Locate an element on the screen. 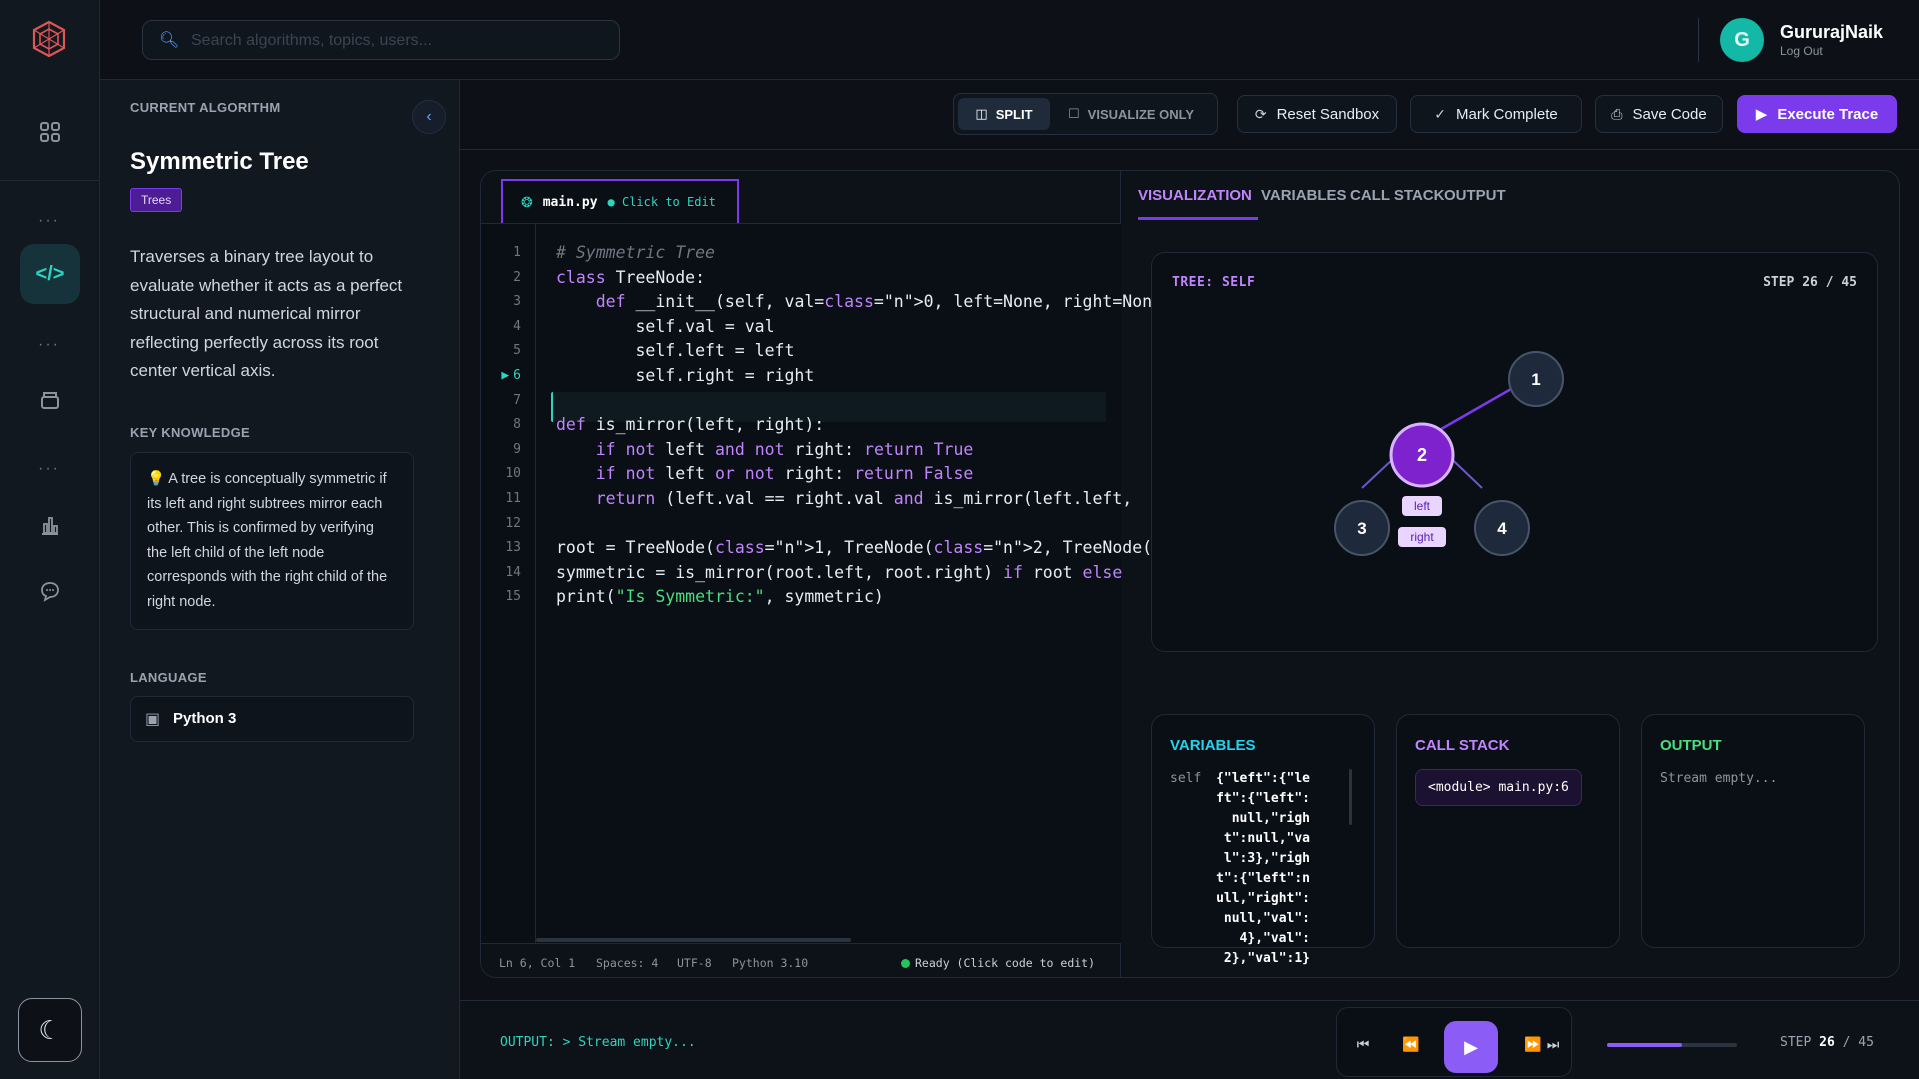 The width and height of the screenshot is (1919, 1079). skip-start-icon: ⏮ is located at coordinates (1363, 1044).